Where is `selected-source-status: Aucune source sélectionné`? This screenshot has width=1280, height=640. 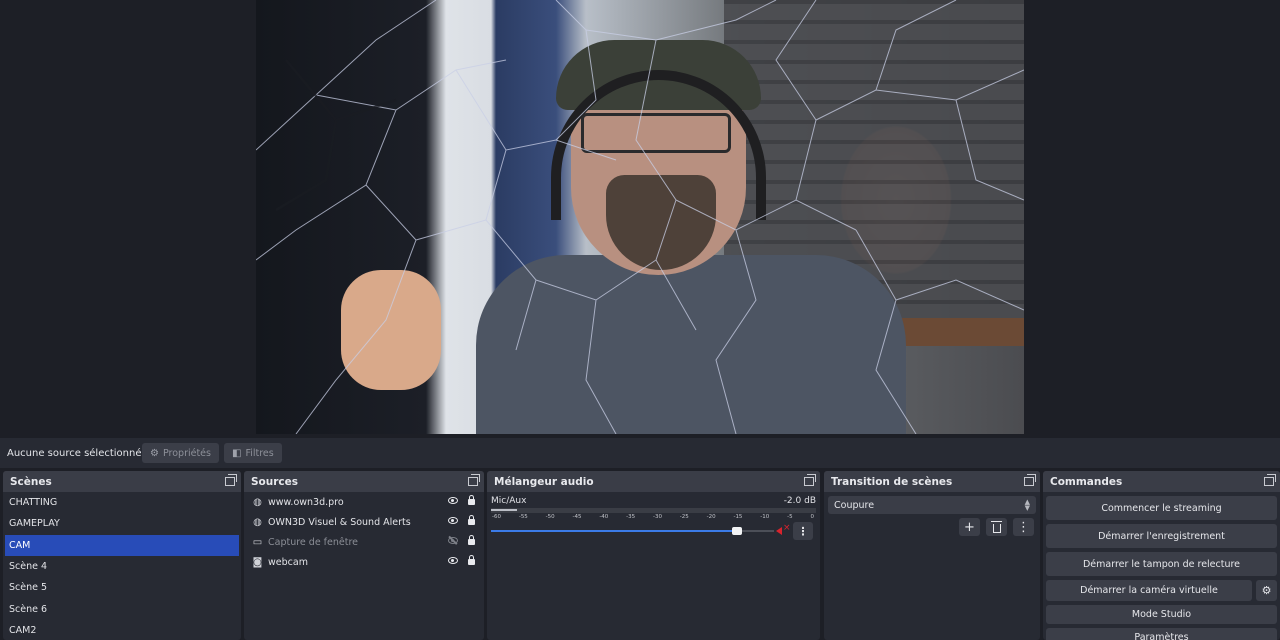 selected-source-status: Aucune source sélectionné is located at coordinates (74, 453).